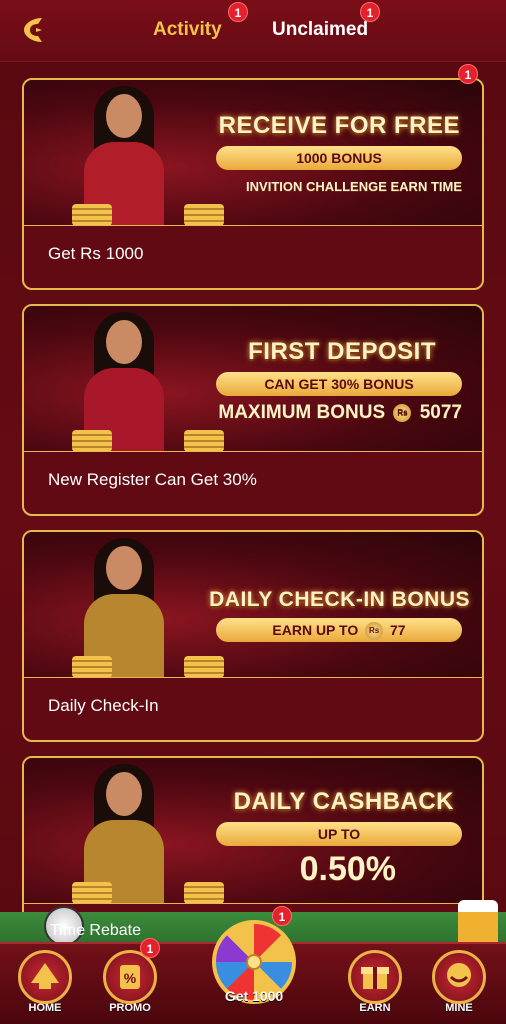 The image size is (506, 1024). I want to click on tab-unclaimed-label: Unclaimed, so click(320, 29).